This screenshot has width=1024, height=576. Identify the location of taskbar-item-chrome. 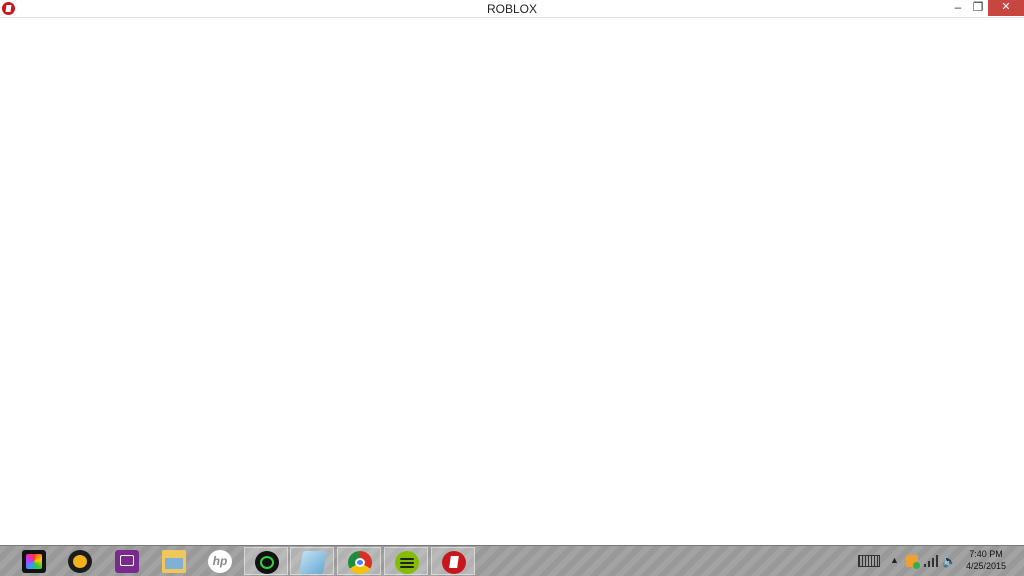
(359, 561).